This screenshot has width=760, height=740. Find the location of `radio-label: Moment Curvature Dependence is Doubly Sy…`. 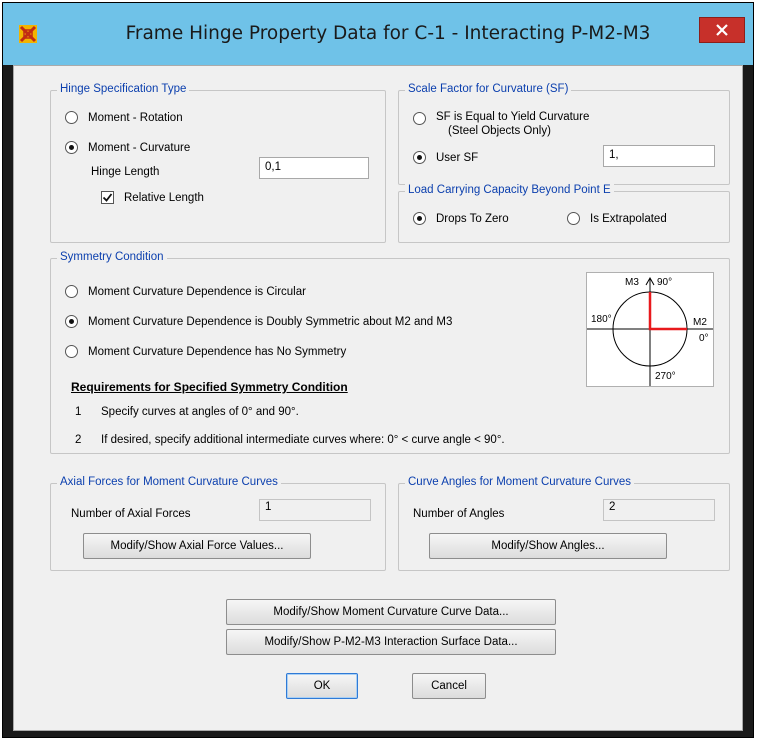

radio-label: Moment Curvature Dependence is Doubly Sy… is located at coordinates (270, 321).